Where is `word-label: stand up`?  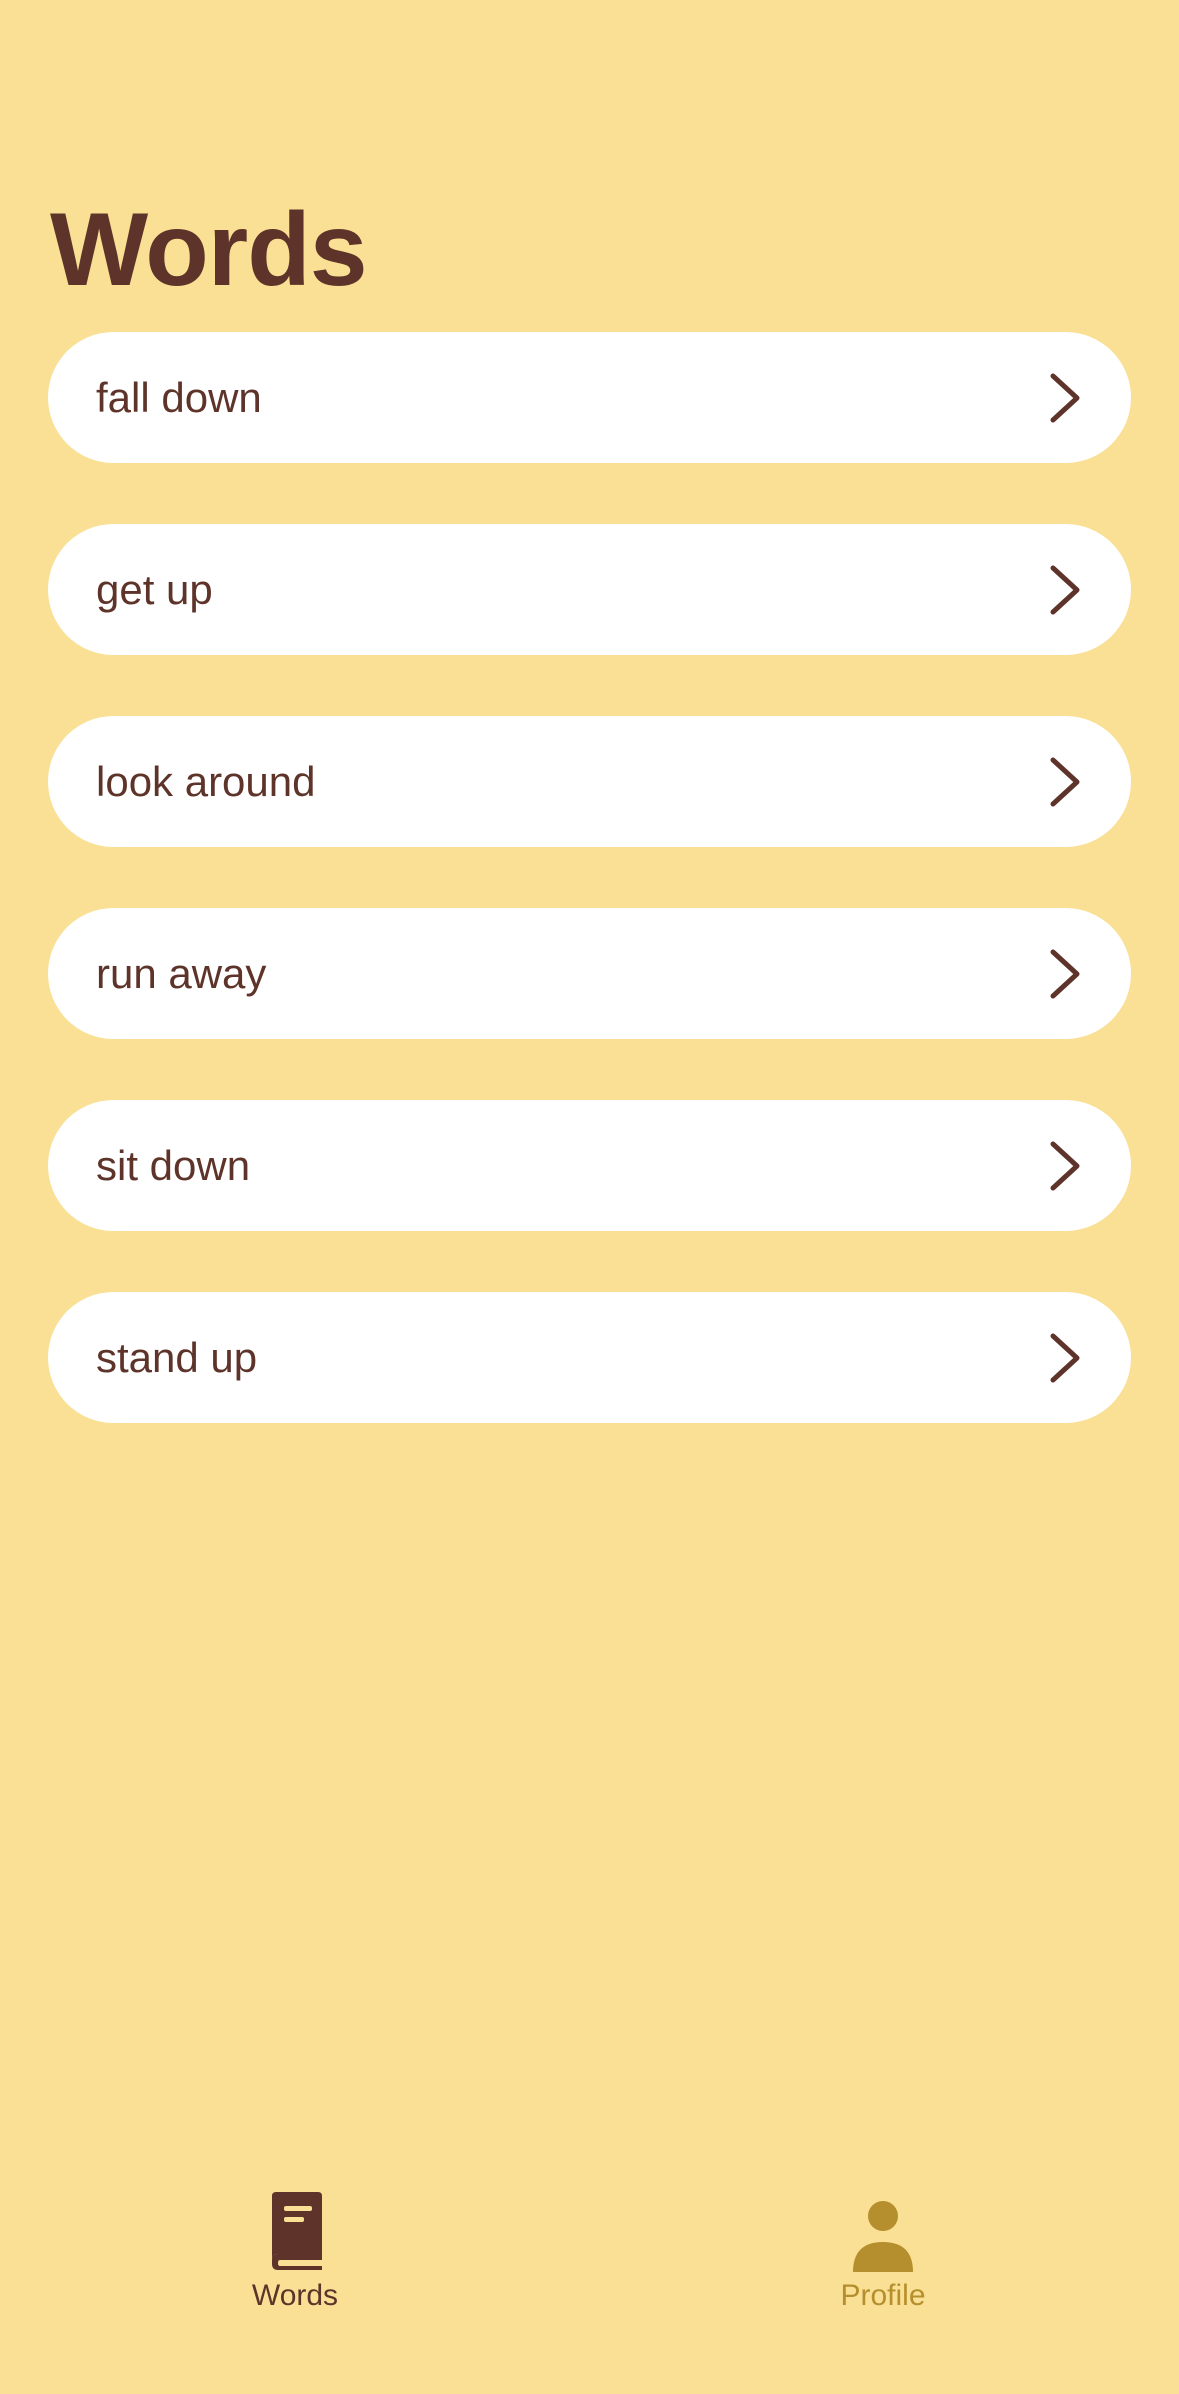 word-label: stand up is located at coordinates (177, 1357).